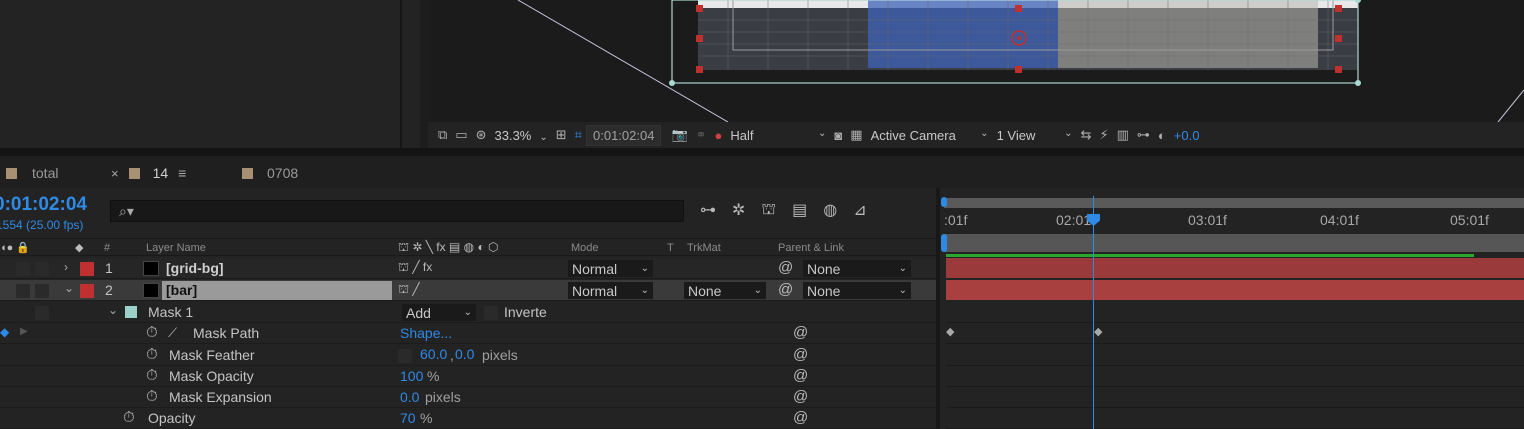 The image size is (1524, 429). Describe the element at coordinates (624, 135) in the screenshot. I see `current-time-field: 0:01:02:04` at that location.